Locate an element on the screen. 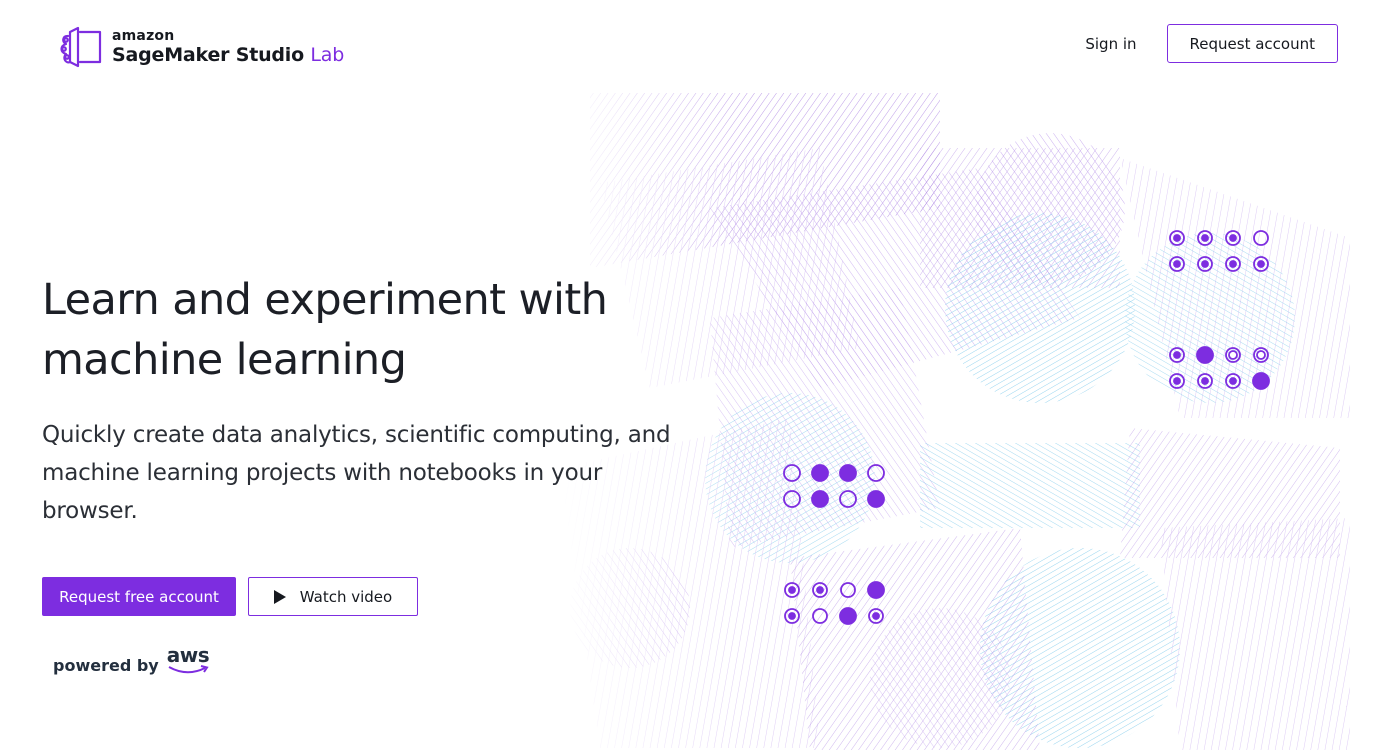 The width and height of the screenshot is (1400, 750). powered-by-text: powered by is located at coordinates (106, 665).